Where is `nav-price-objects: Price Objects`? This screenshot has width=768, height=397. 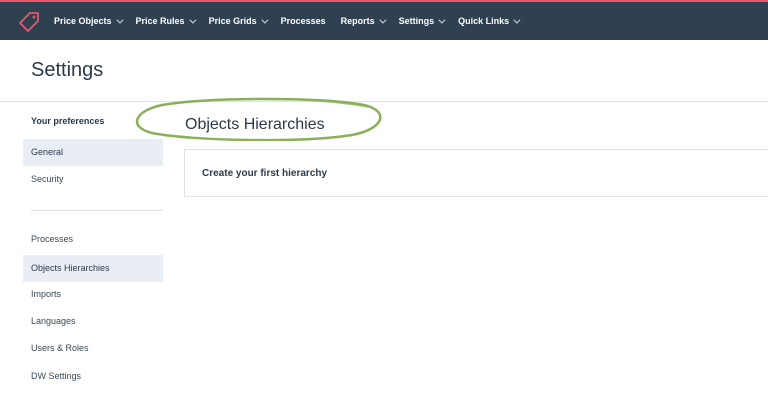
nav-price-objects: Price Objects is located at coordinates (88, 21).